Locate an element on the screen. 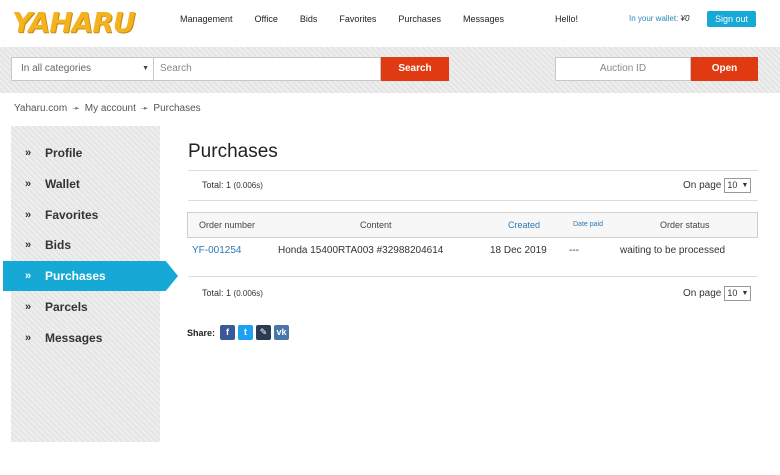 The image size is (780, 475). wallet-info: In your wallet: ¥0 is located at coordinates (659, 18).